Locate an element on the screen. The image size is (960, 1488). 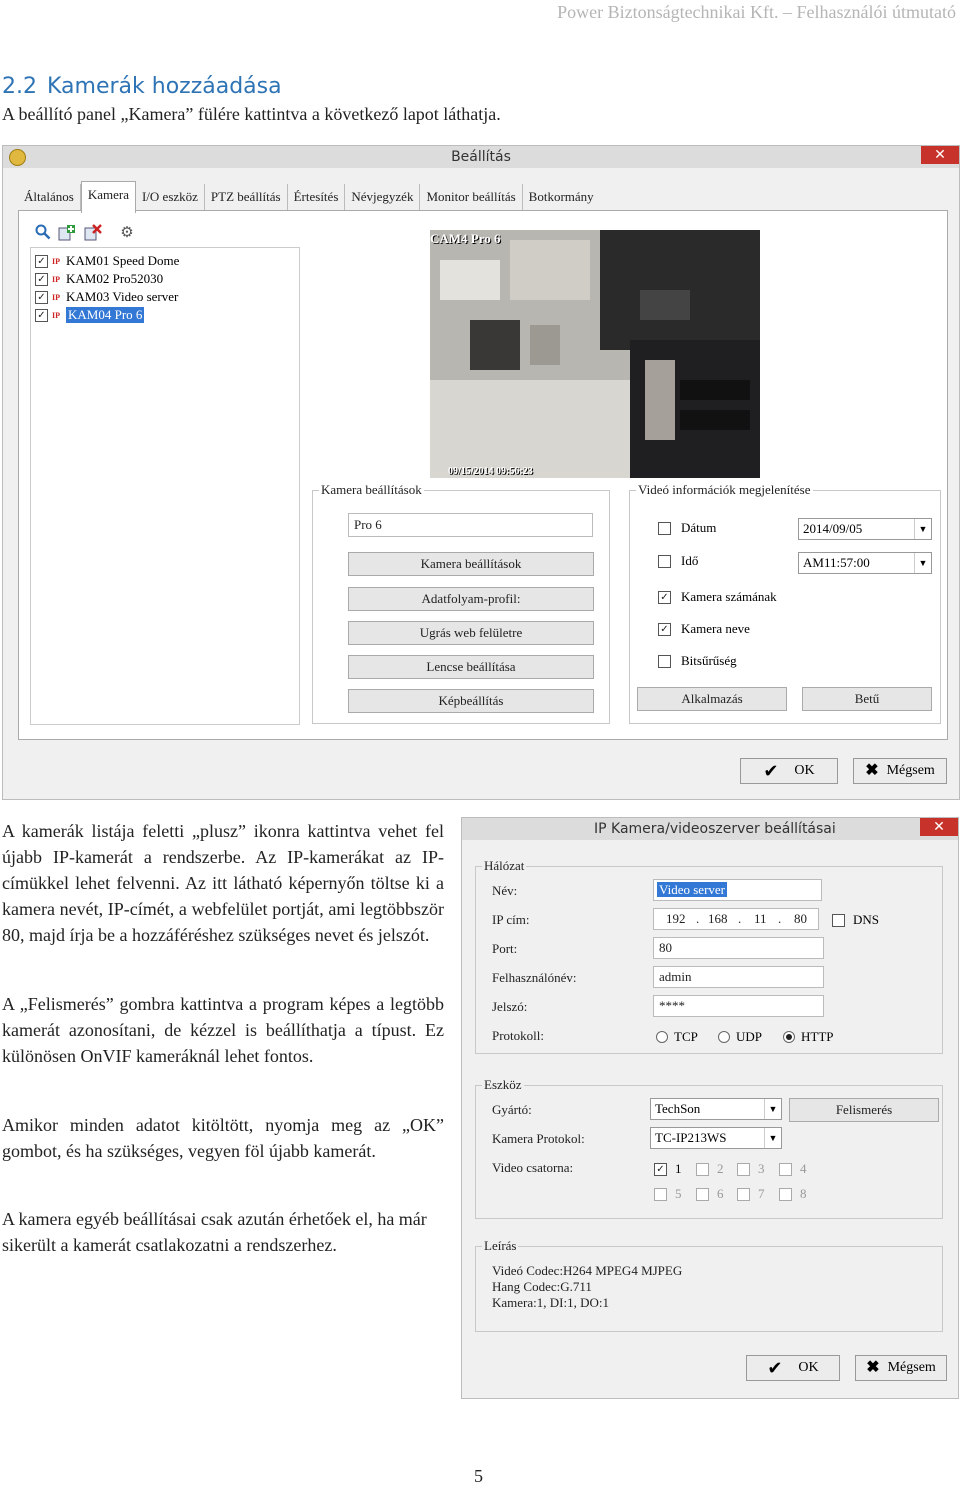
password-input: **** is located at coordinates (738, 1006).